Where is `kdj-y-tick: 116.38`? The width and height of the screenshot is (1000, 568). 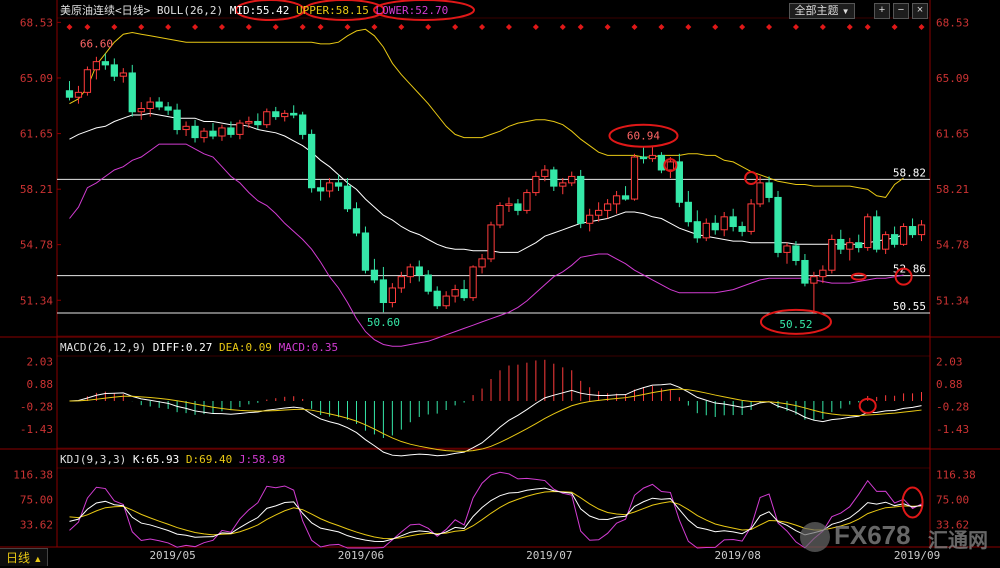
kdj-y-tick: 116.38 is located at coordinates (956, 474).